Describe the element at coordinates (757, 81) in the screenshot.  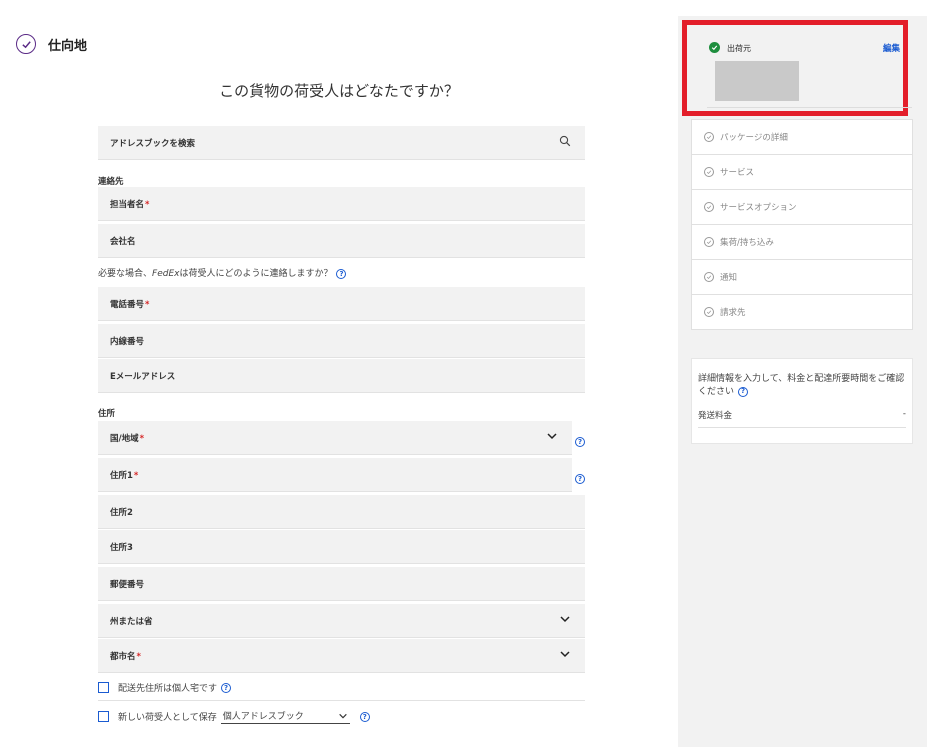
I see `redacted-address` at that location.